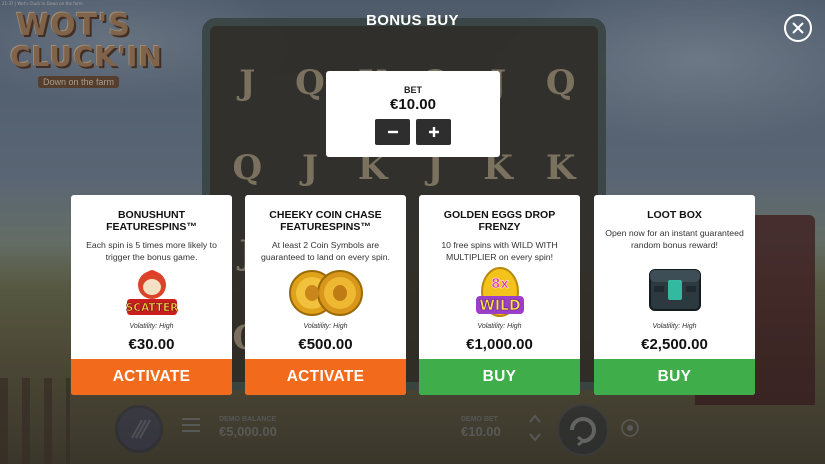 This screenshot has width=825, height=464. I want to click on bet-label: BET, so click(413, 90).